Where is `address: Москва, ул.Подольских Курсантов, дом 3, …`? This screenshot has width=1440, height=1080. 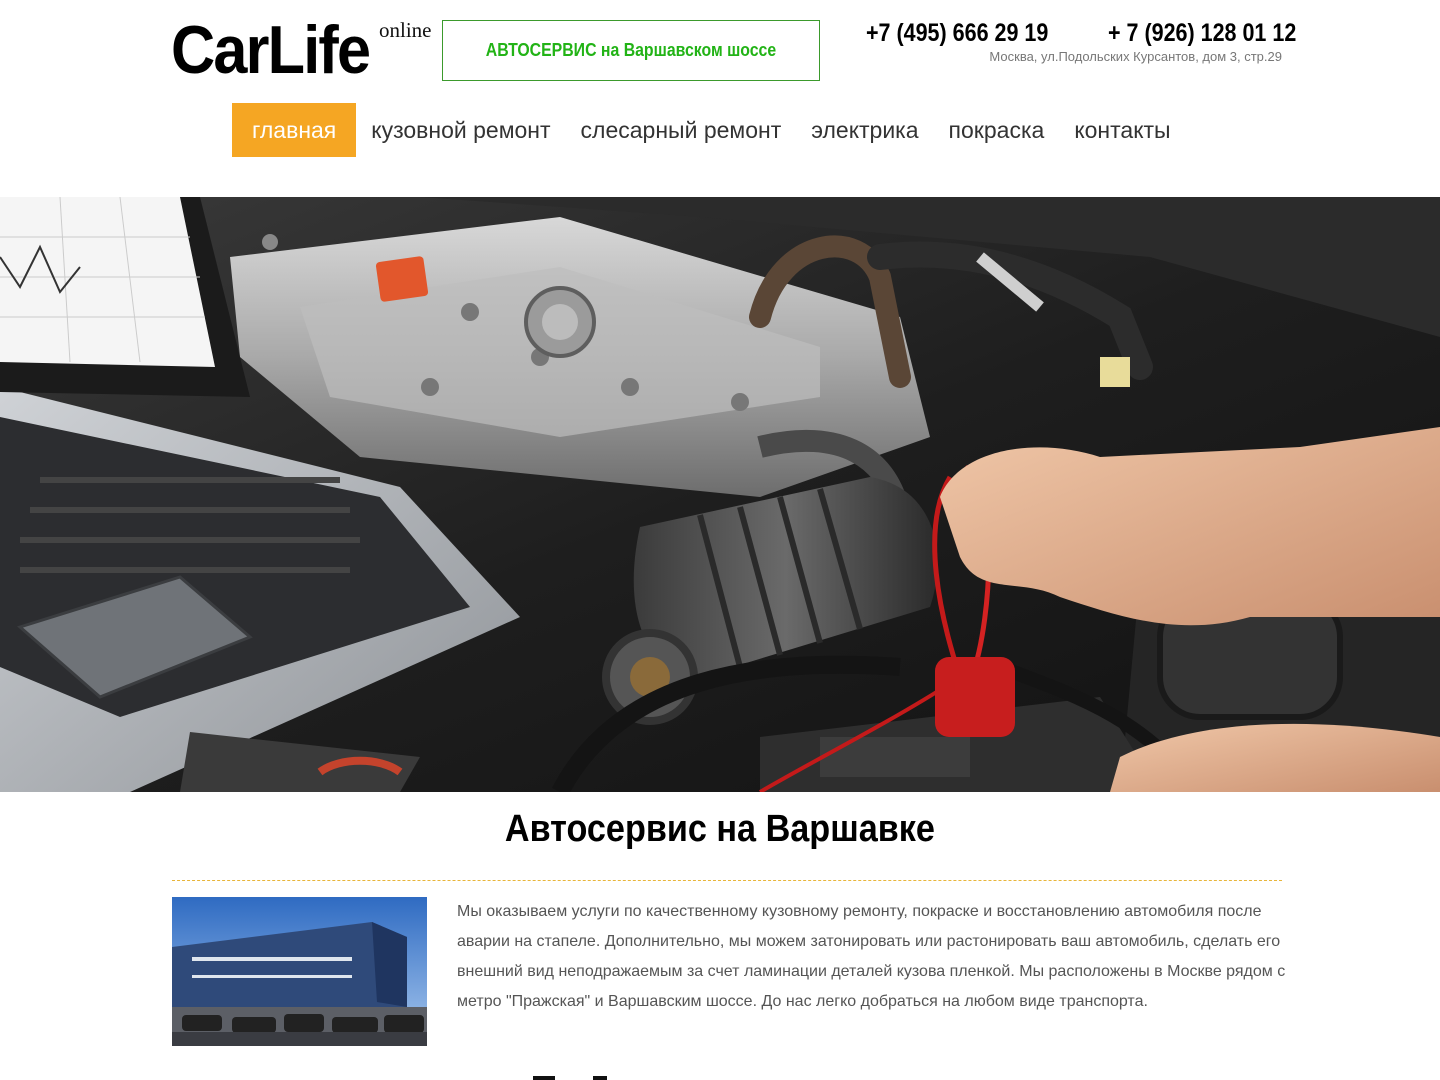 address: Москва, ул.Подольских Курсантов, дом 3, … is located at coordinates (1135, 56).